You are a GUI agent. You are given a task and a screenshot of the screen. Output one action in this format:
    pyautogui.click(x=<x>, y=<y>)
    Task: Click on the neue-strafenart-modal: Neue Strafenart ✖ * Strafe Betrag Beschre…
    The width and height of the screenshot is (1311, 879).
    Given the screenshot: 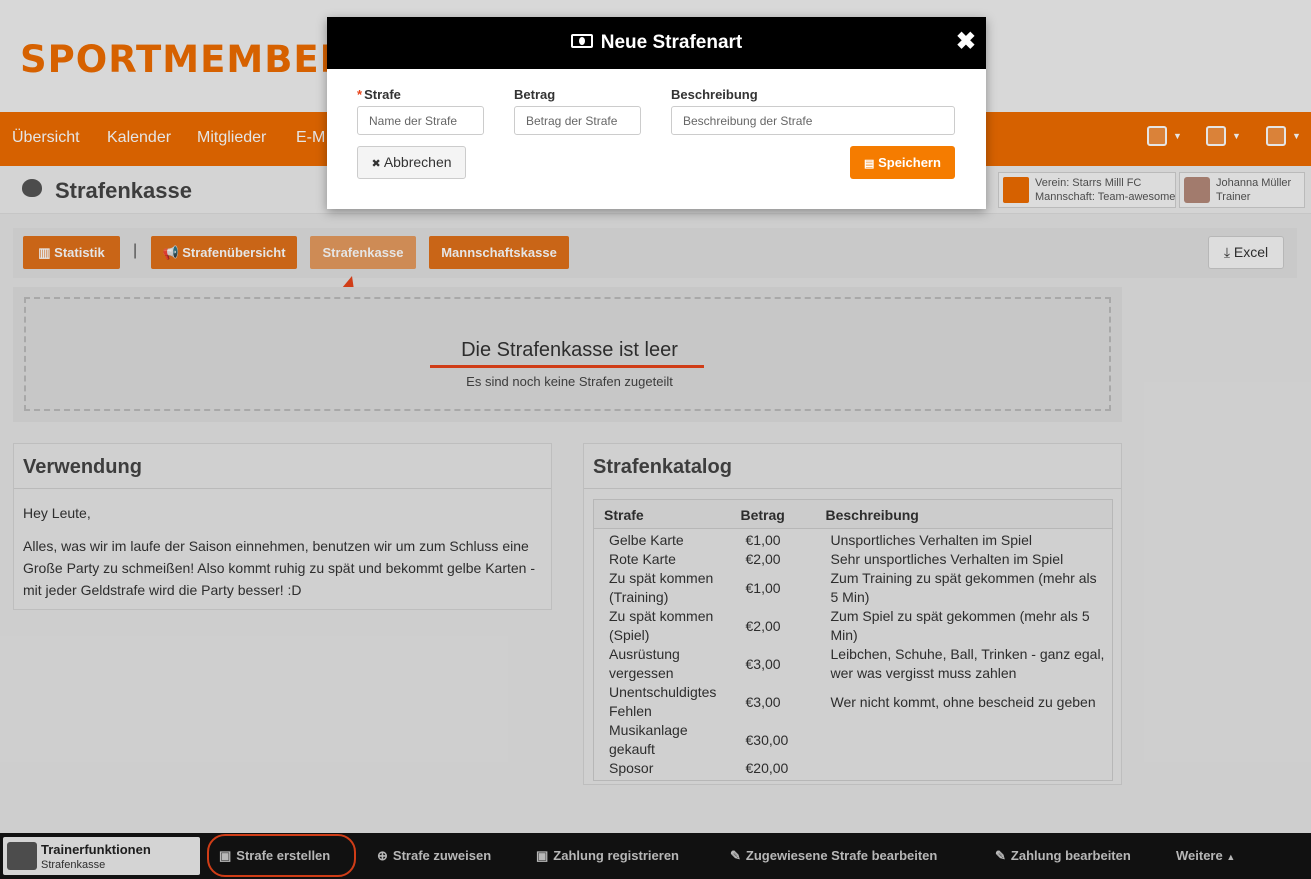 What is the action you would take?
    pyautogui.click(x=656, y=113)
    